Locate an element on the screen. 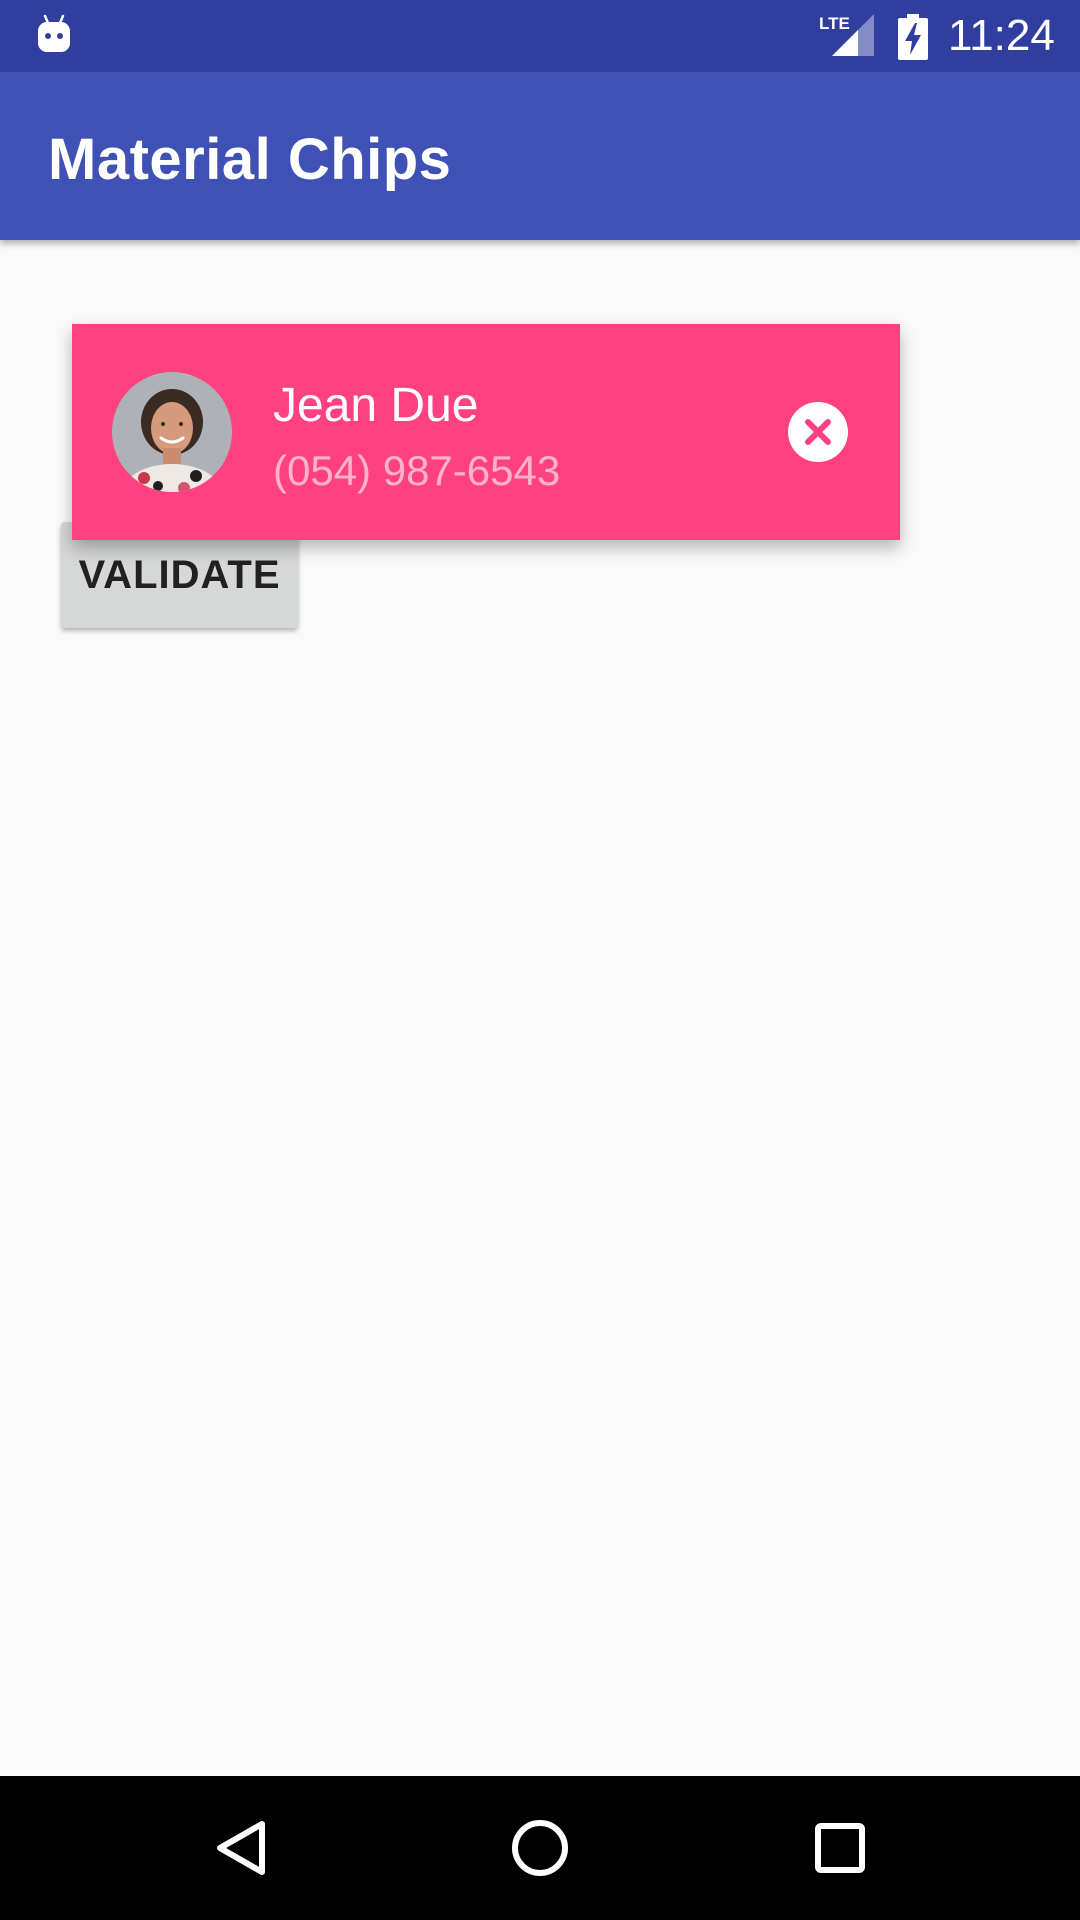 The image size is (1080, 1920). svg-text: LTE is located at coordinates (834, 23).